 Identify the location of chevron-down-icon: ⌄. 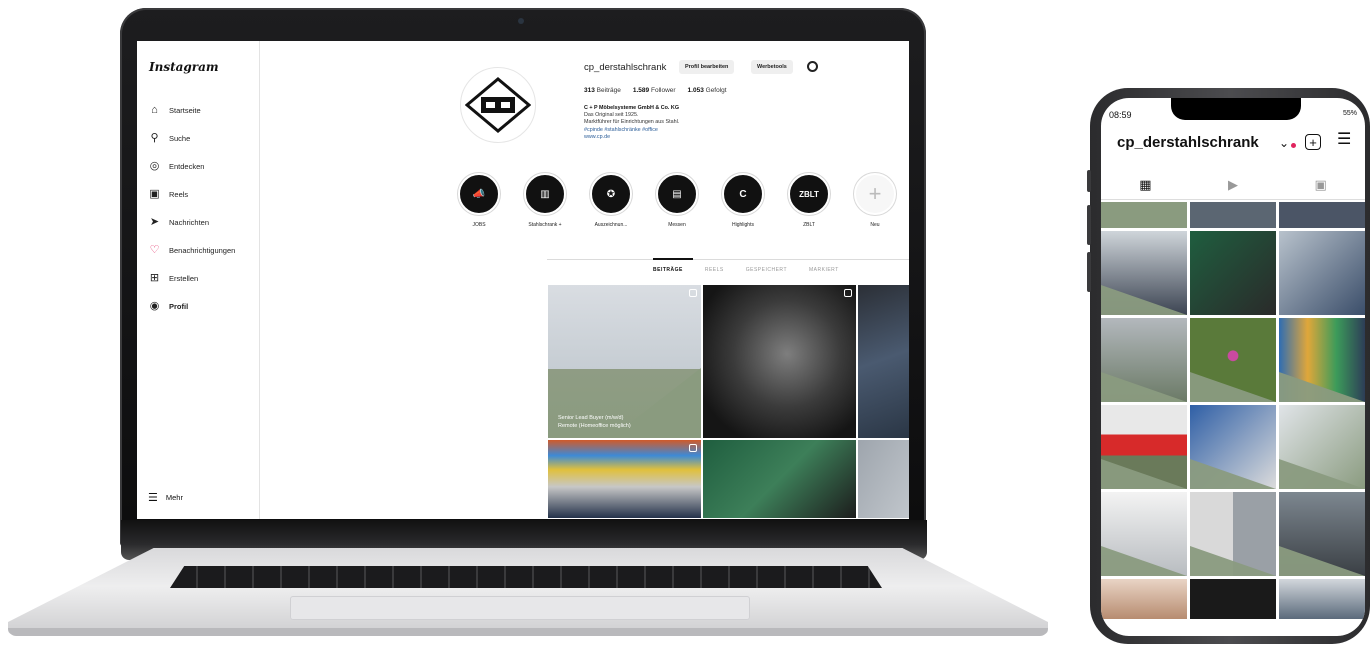
(1284, 143).